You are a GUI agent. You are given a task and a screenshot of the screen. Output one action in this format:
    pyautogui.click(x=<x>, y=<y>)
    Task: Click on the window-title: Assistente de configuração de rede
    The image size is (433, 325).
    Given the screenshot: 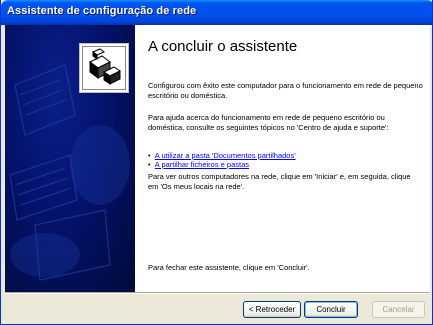 What is the action you would take?
    pyautogui.click(x=102, y=11)
    